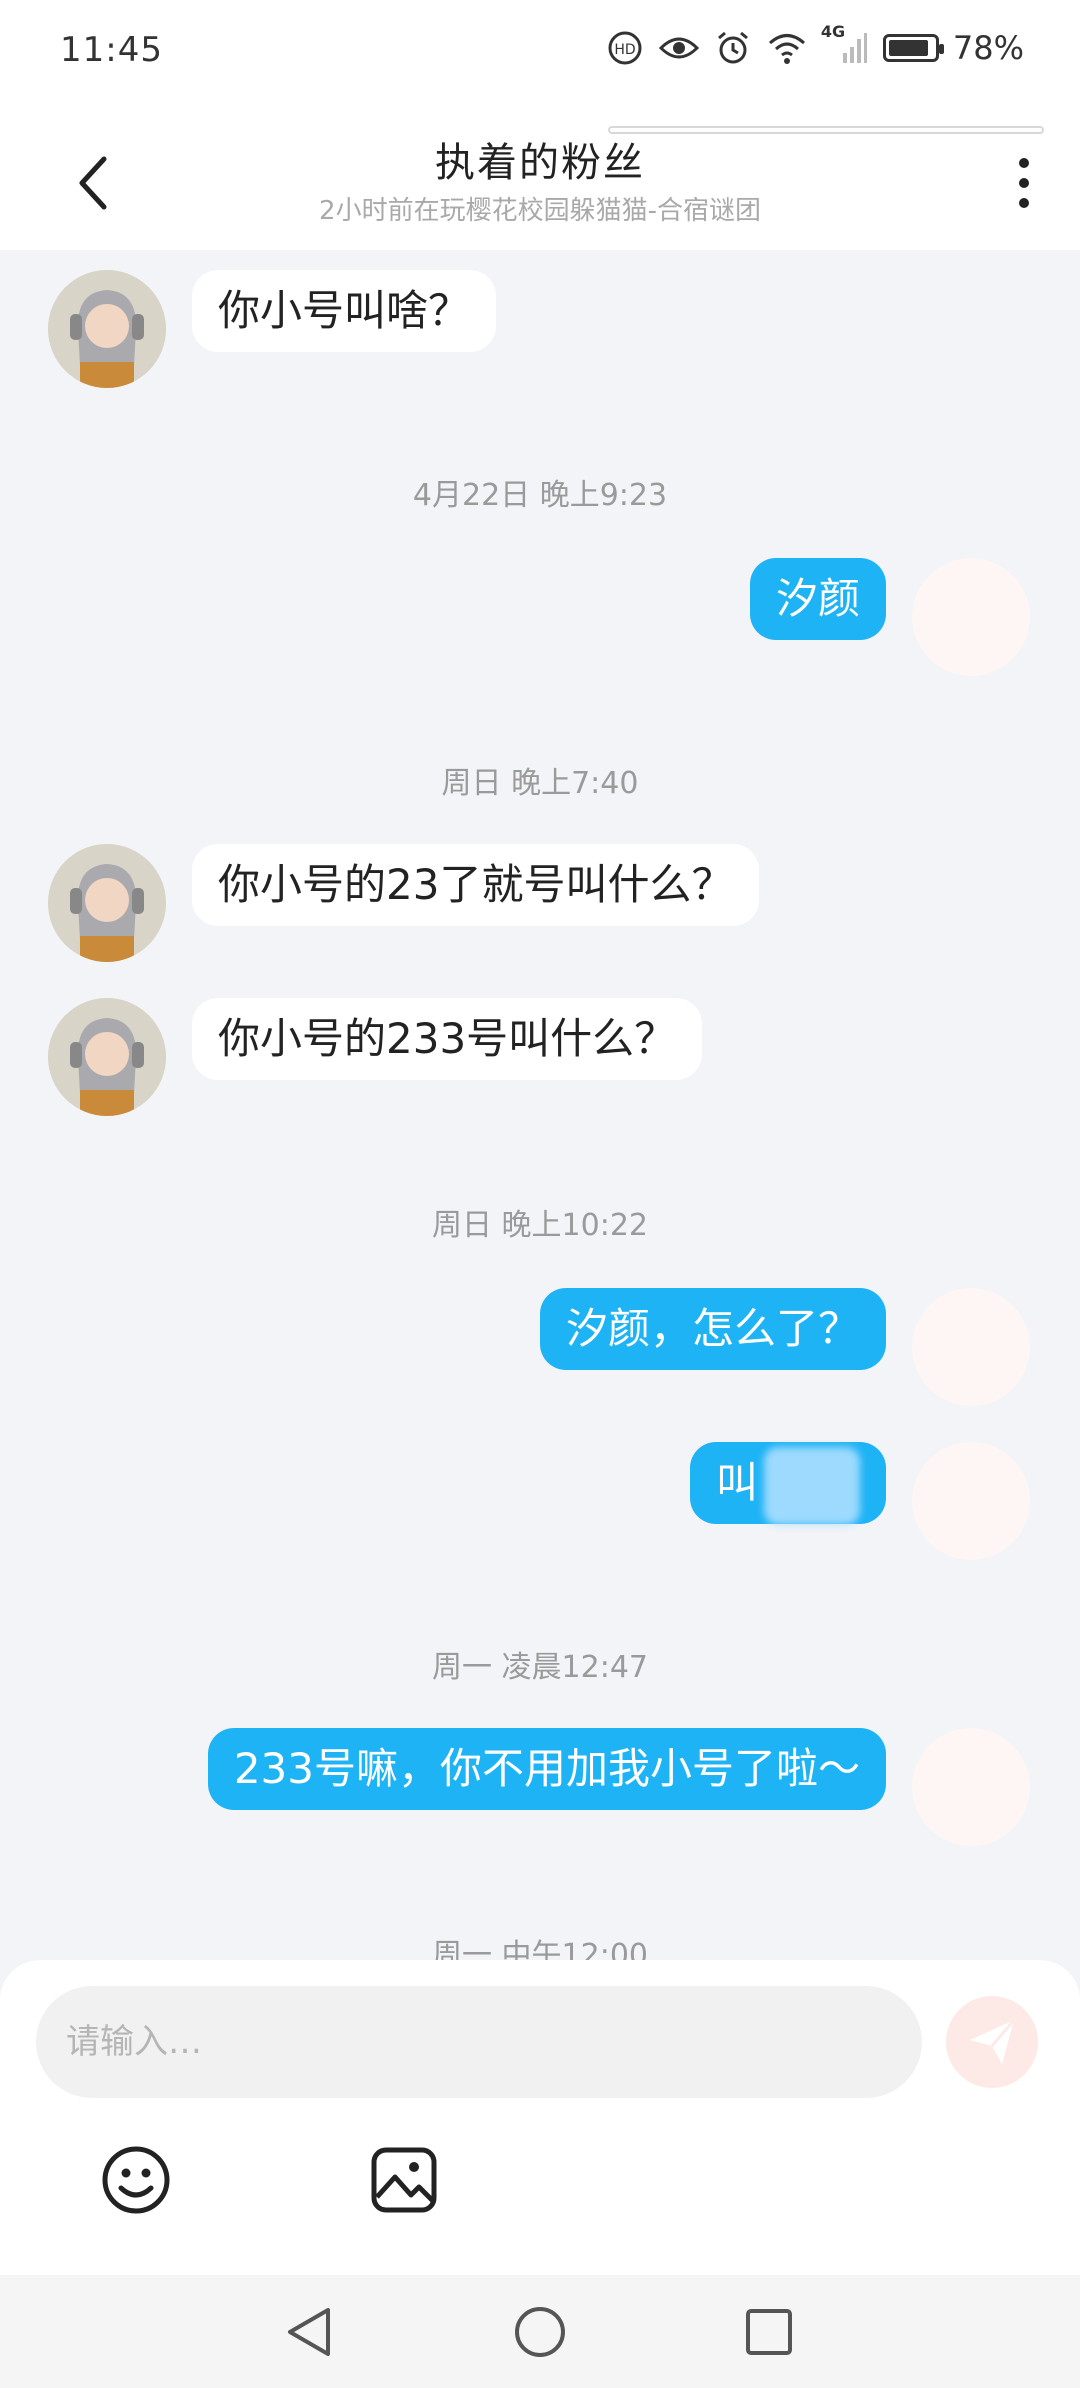 Image resolution: width=1080 pixels, height=2388 pixels. Describe the element at coordinates (476, 885) in the screenshot. I see `message-bubble-received: 你小号的23了就号叫什么？` at that location.